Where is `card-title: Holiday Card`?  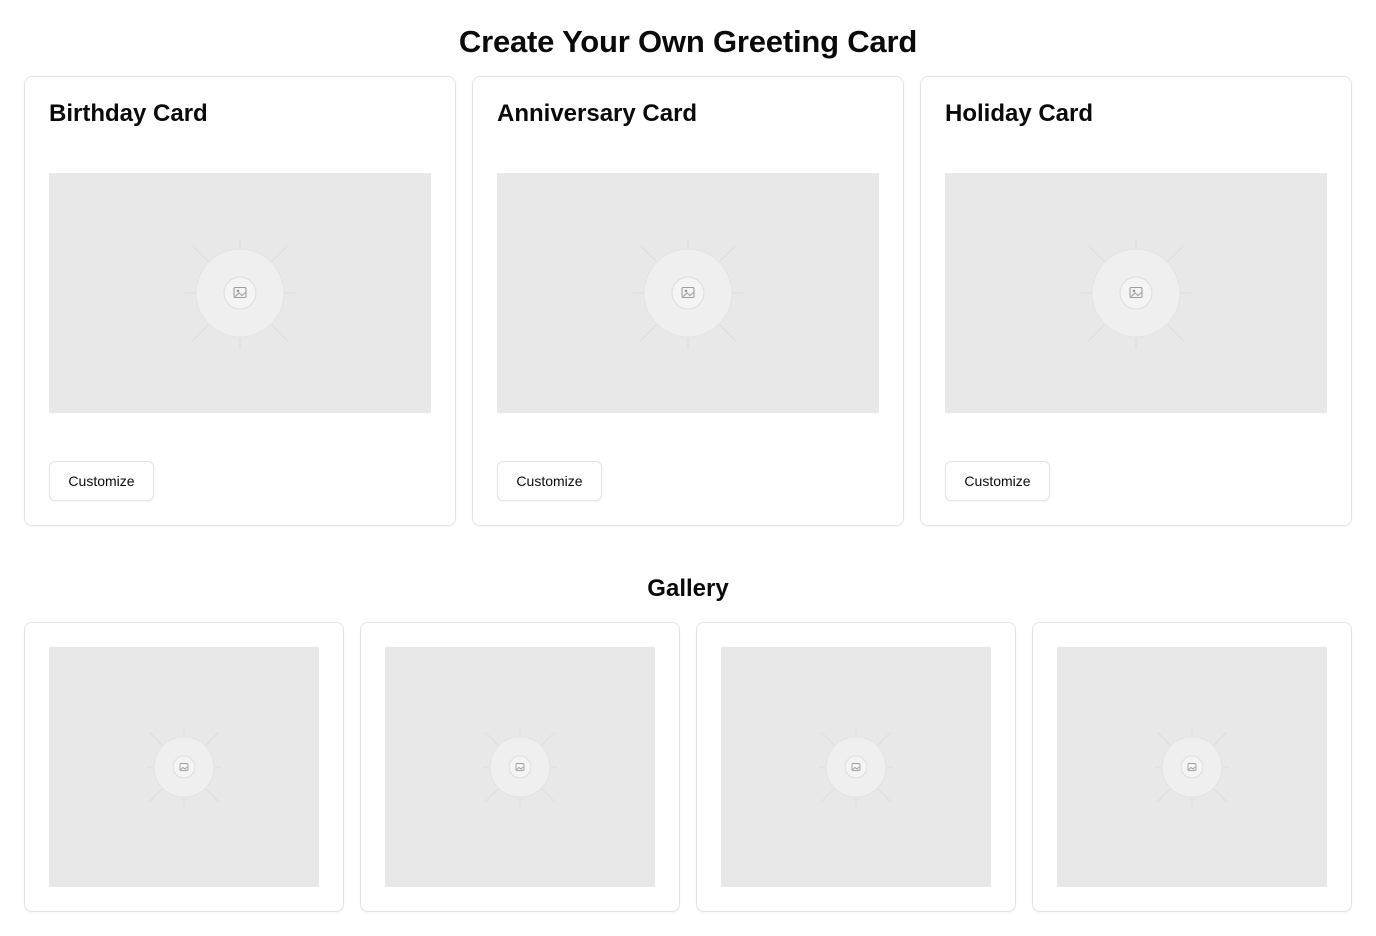 card-title: Holiday Card is located at coordinates (1019, 113).